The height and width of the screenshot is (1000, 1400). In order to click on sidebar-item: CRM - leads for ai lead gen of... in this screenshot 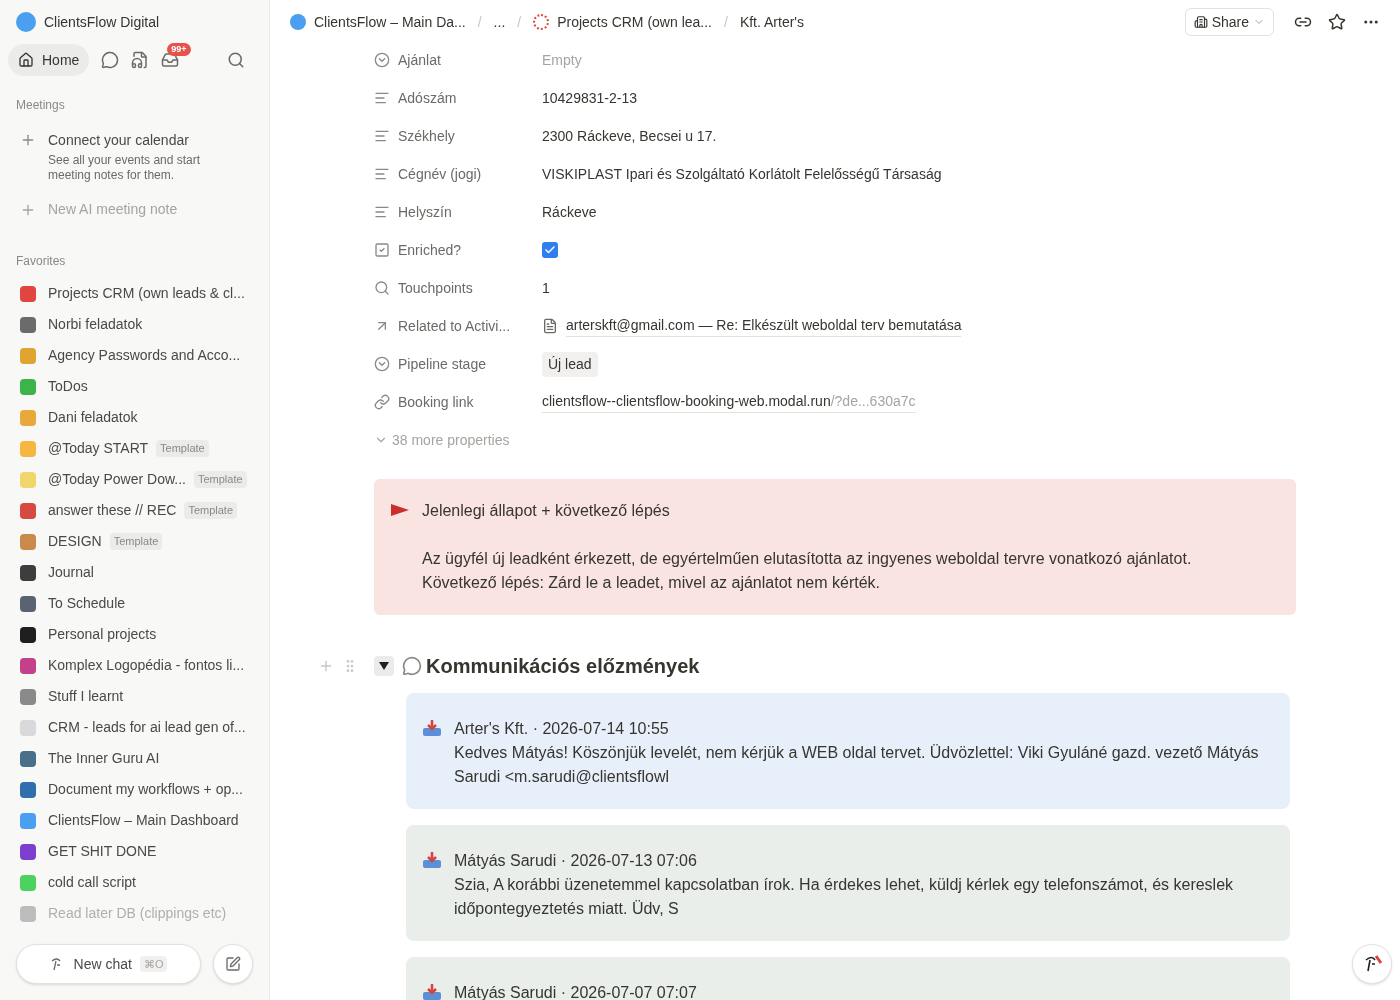, I will do `click(147, 727)`.